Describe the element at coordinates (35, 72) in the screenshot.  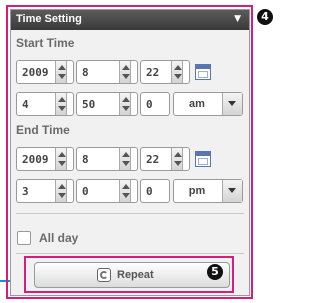
I see `start-year-value: 2009` at that location.